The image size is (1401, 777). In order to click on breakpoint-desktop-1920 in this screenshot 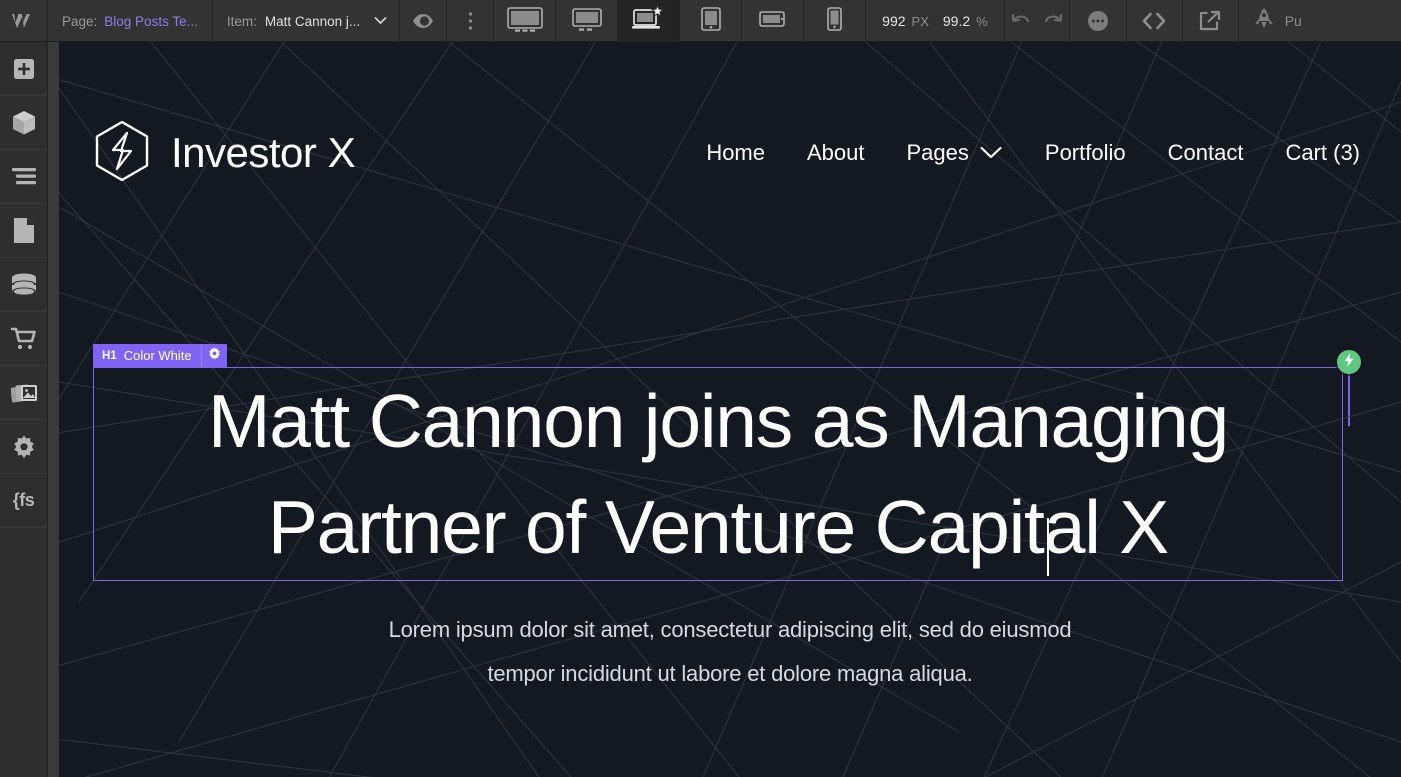, I will do `click(525, 21)`.